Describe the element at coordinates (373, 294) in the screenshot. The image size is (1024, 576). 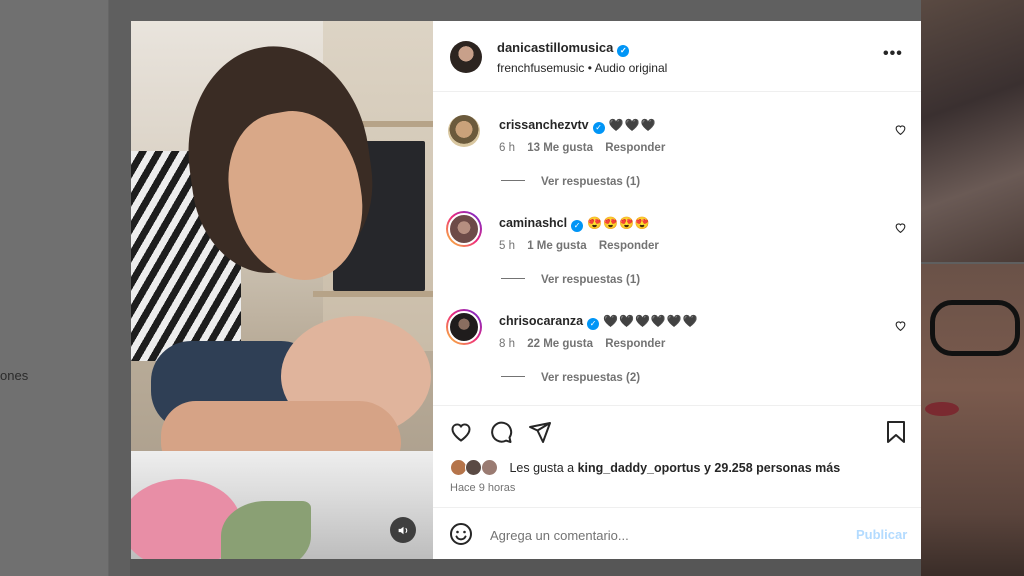
I see `photo-shelf` at that location.